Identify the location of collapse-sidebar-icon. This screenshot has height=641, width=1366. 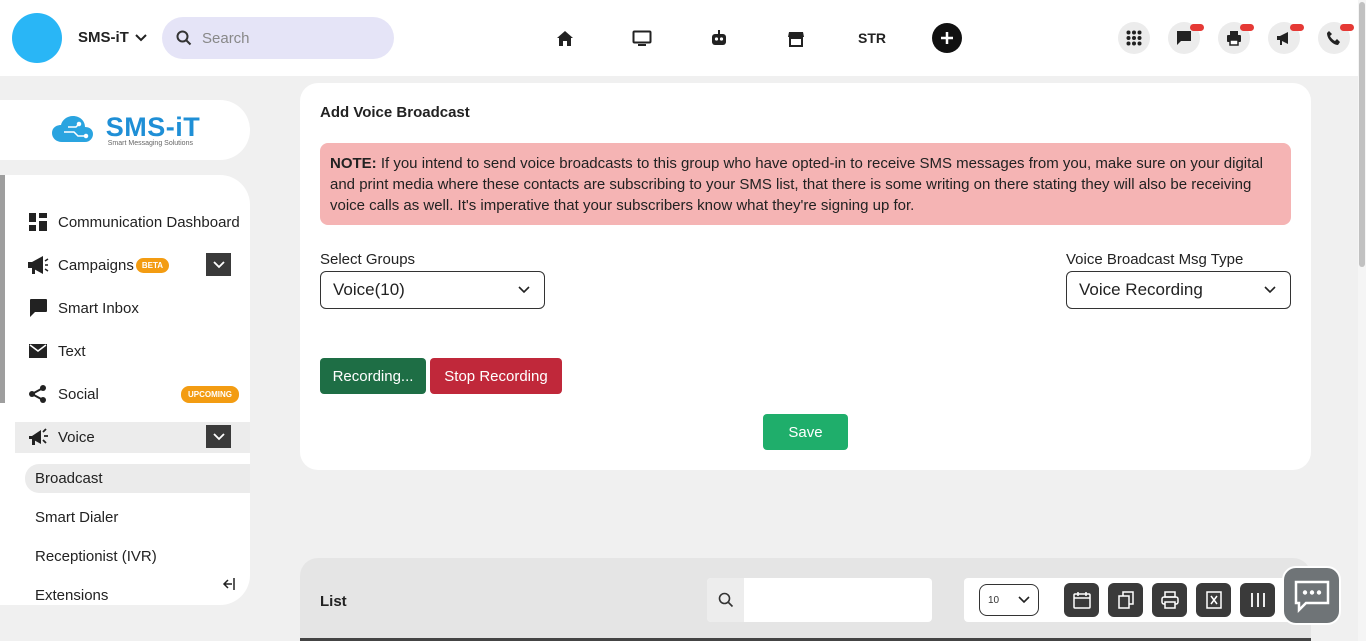
(229, 585).